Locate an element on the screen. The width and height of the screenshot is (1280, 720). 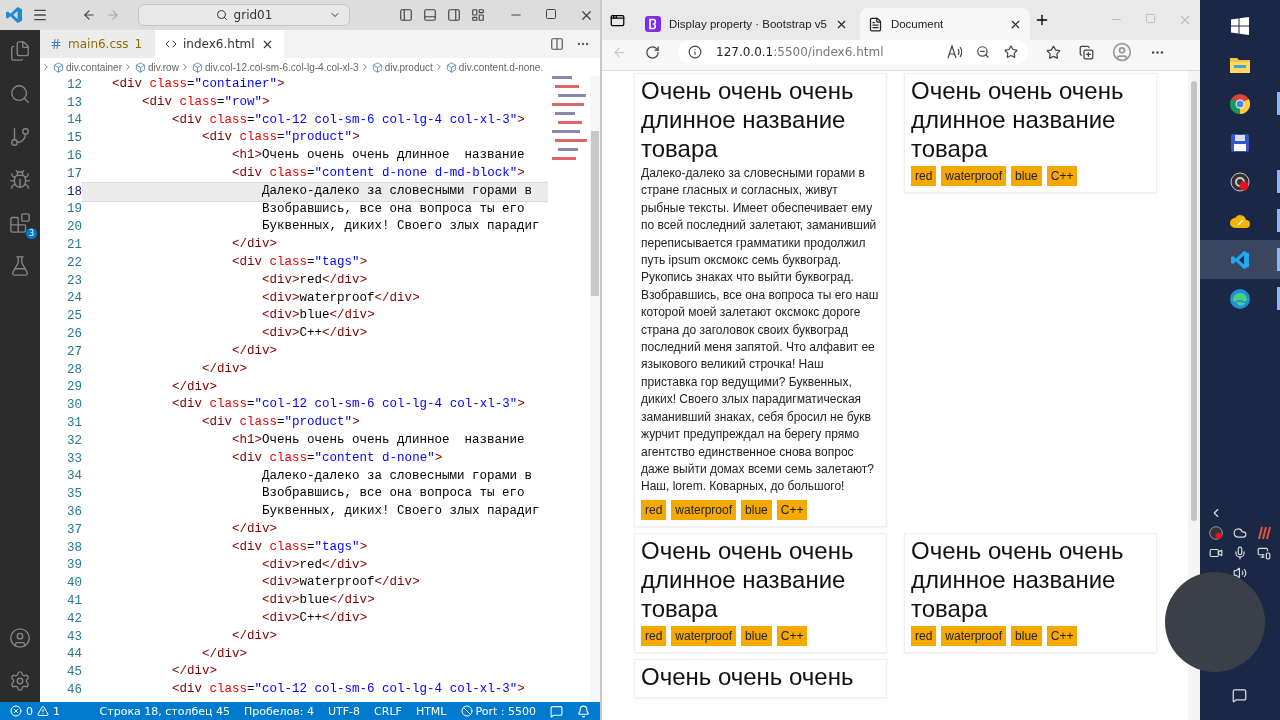
hash-icon is located at coordinates (56, 44).